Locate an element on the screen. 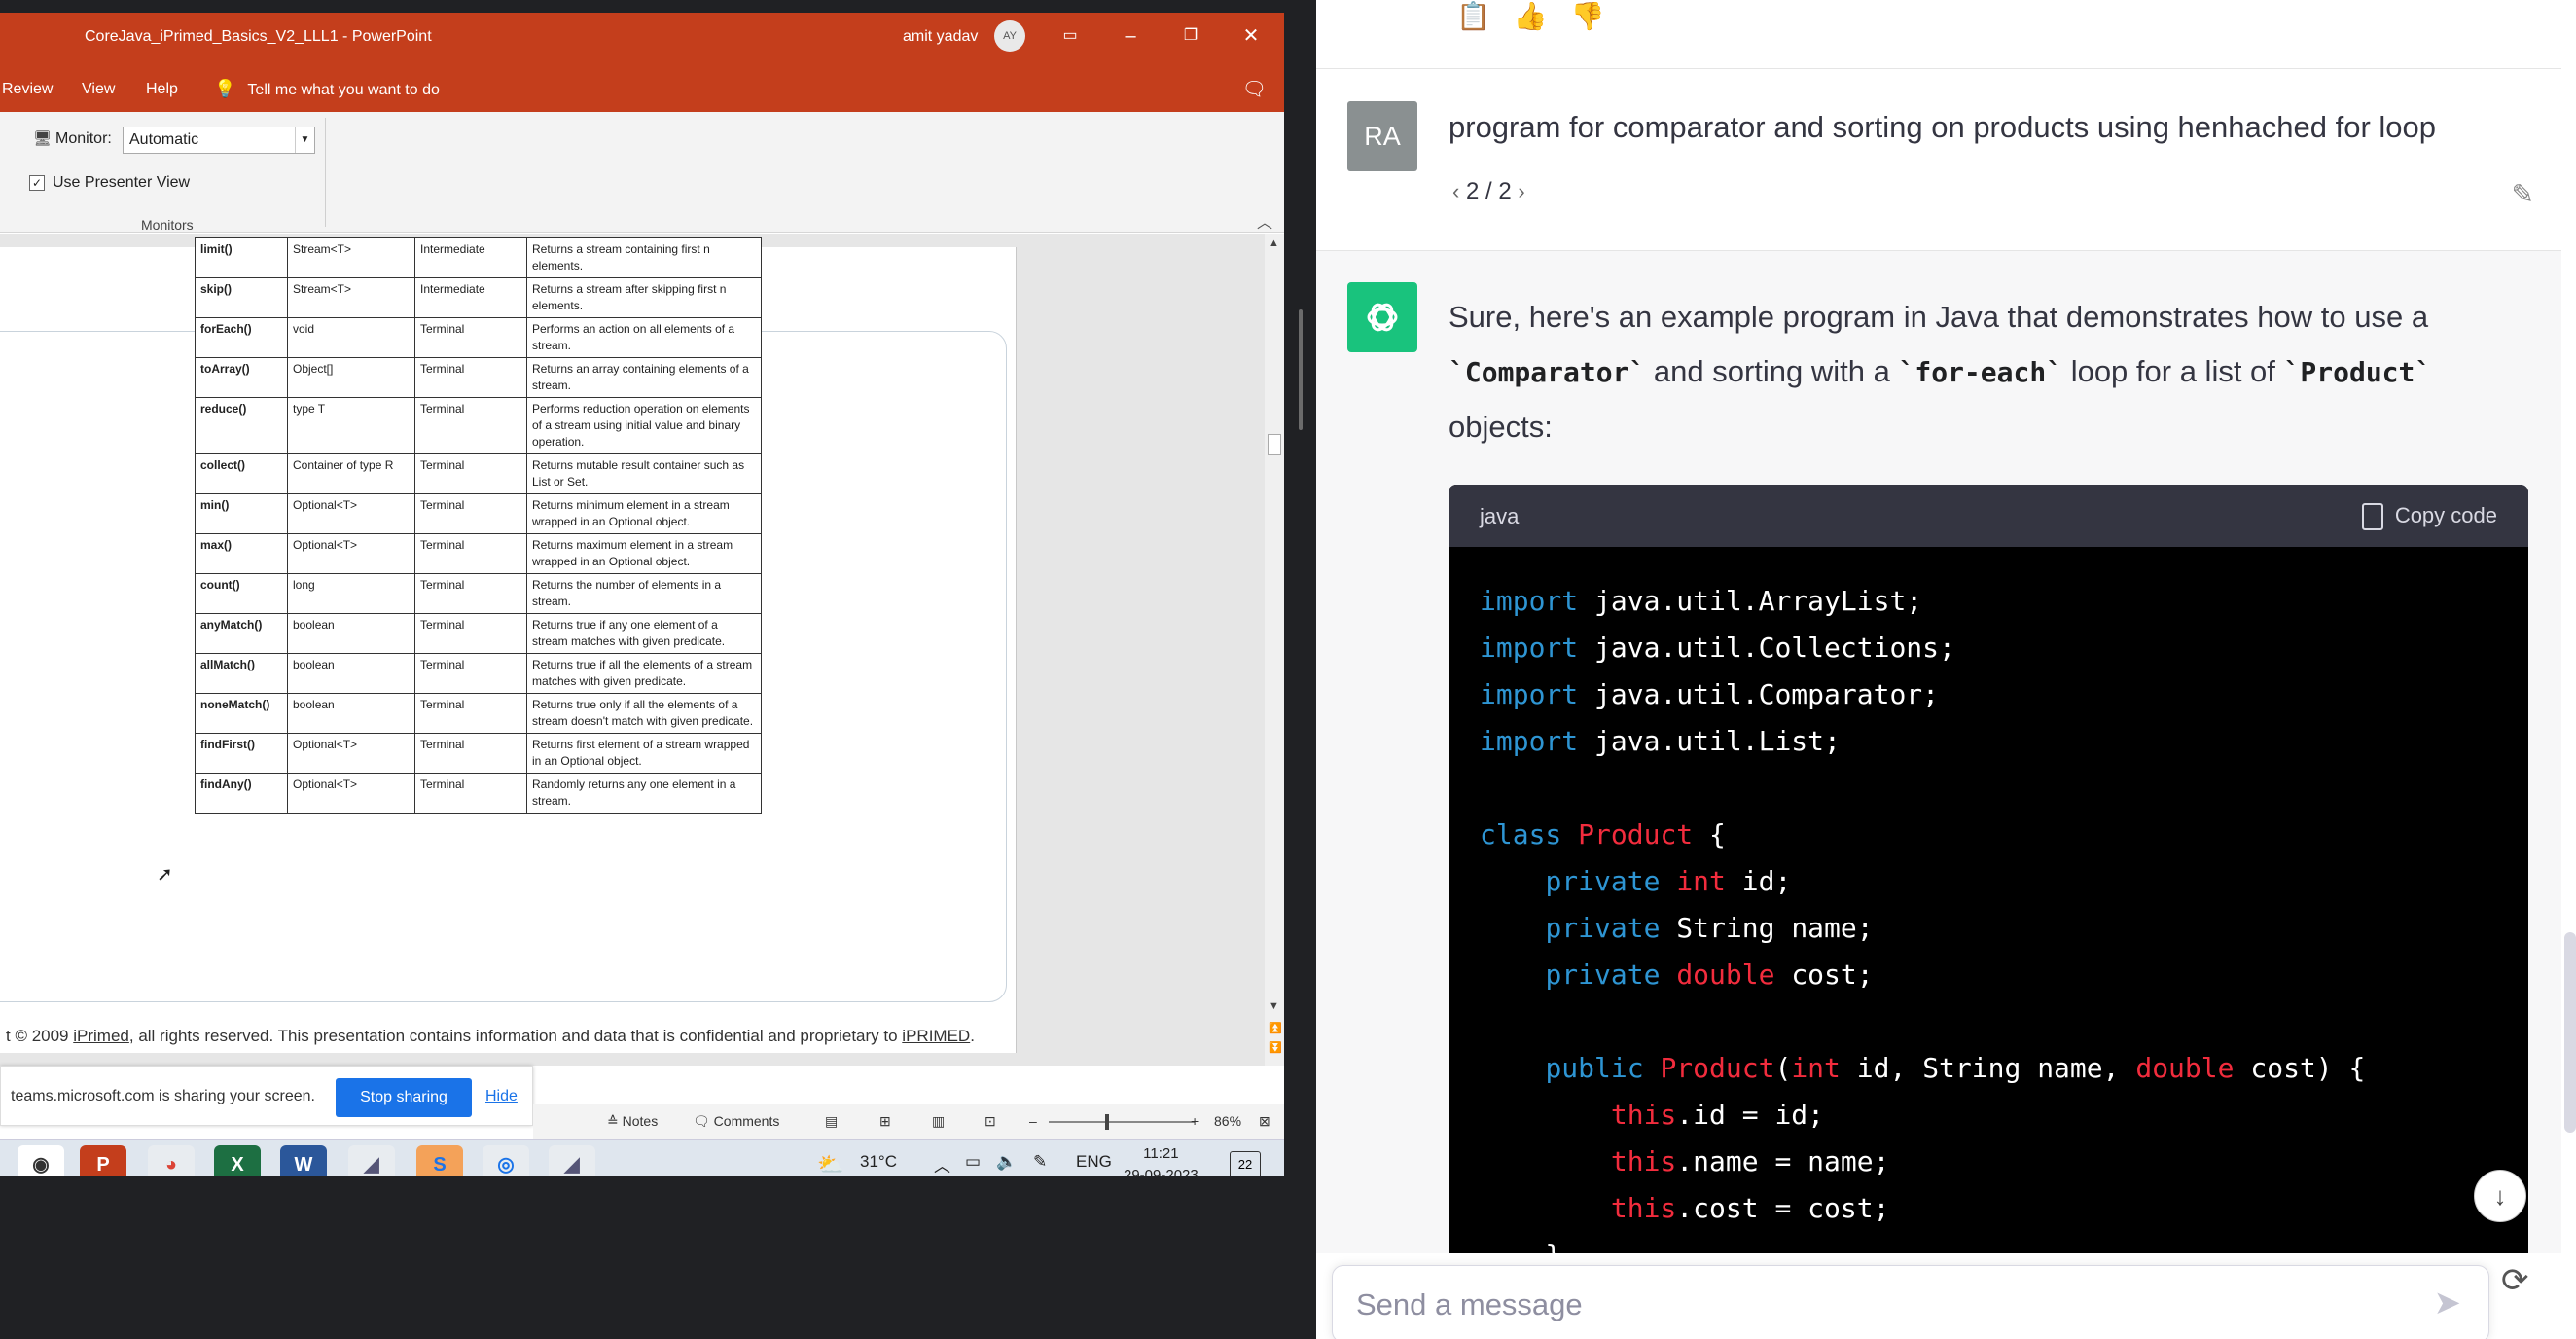 This screenshot has height=1339, width=2576. thumbs-down-icon: 👎 is located at coordinates (1588, 16).